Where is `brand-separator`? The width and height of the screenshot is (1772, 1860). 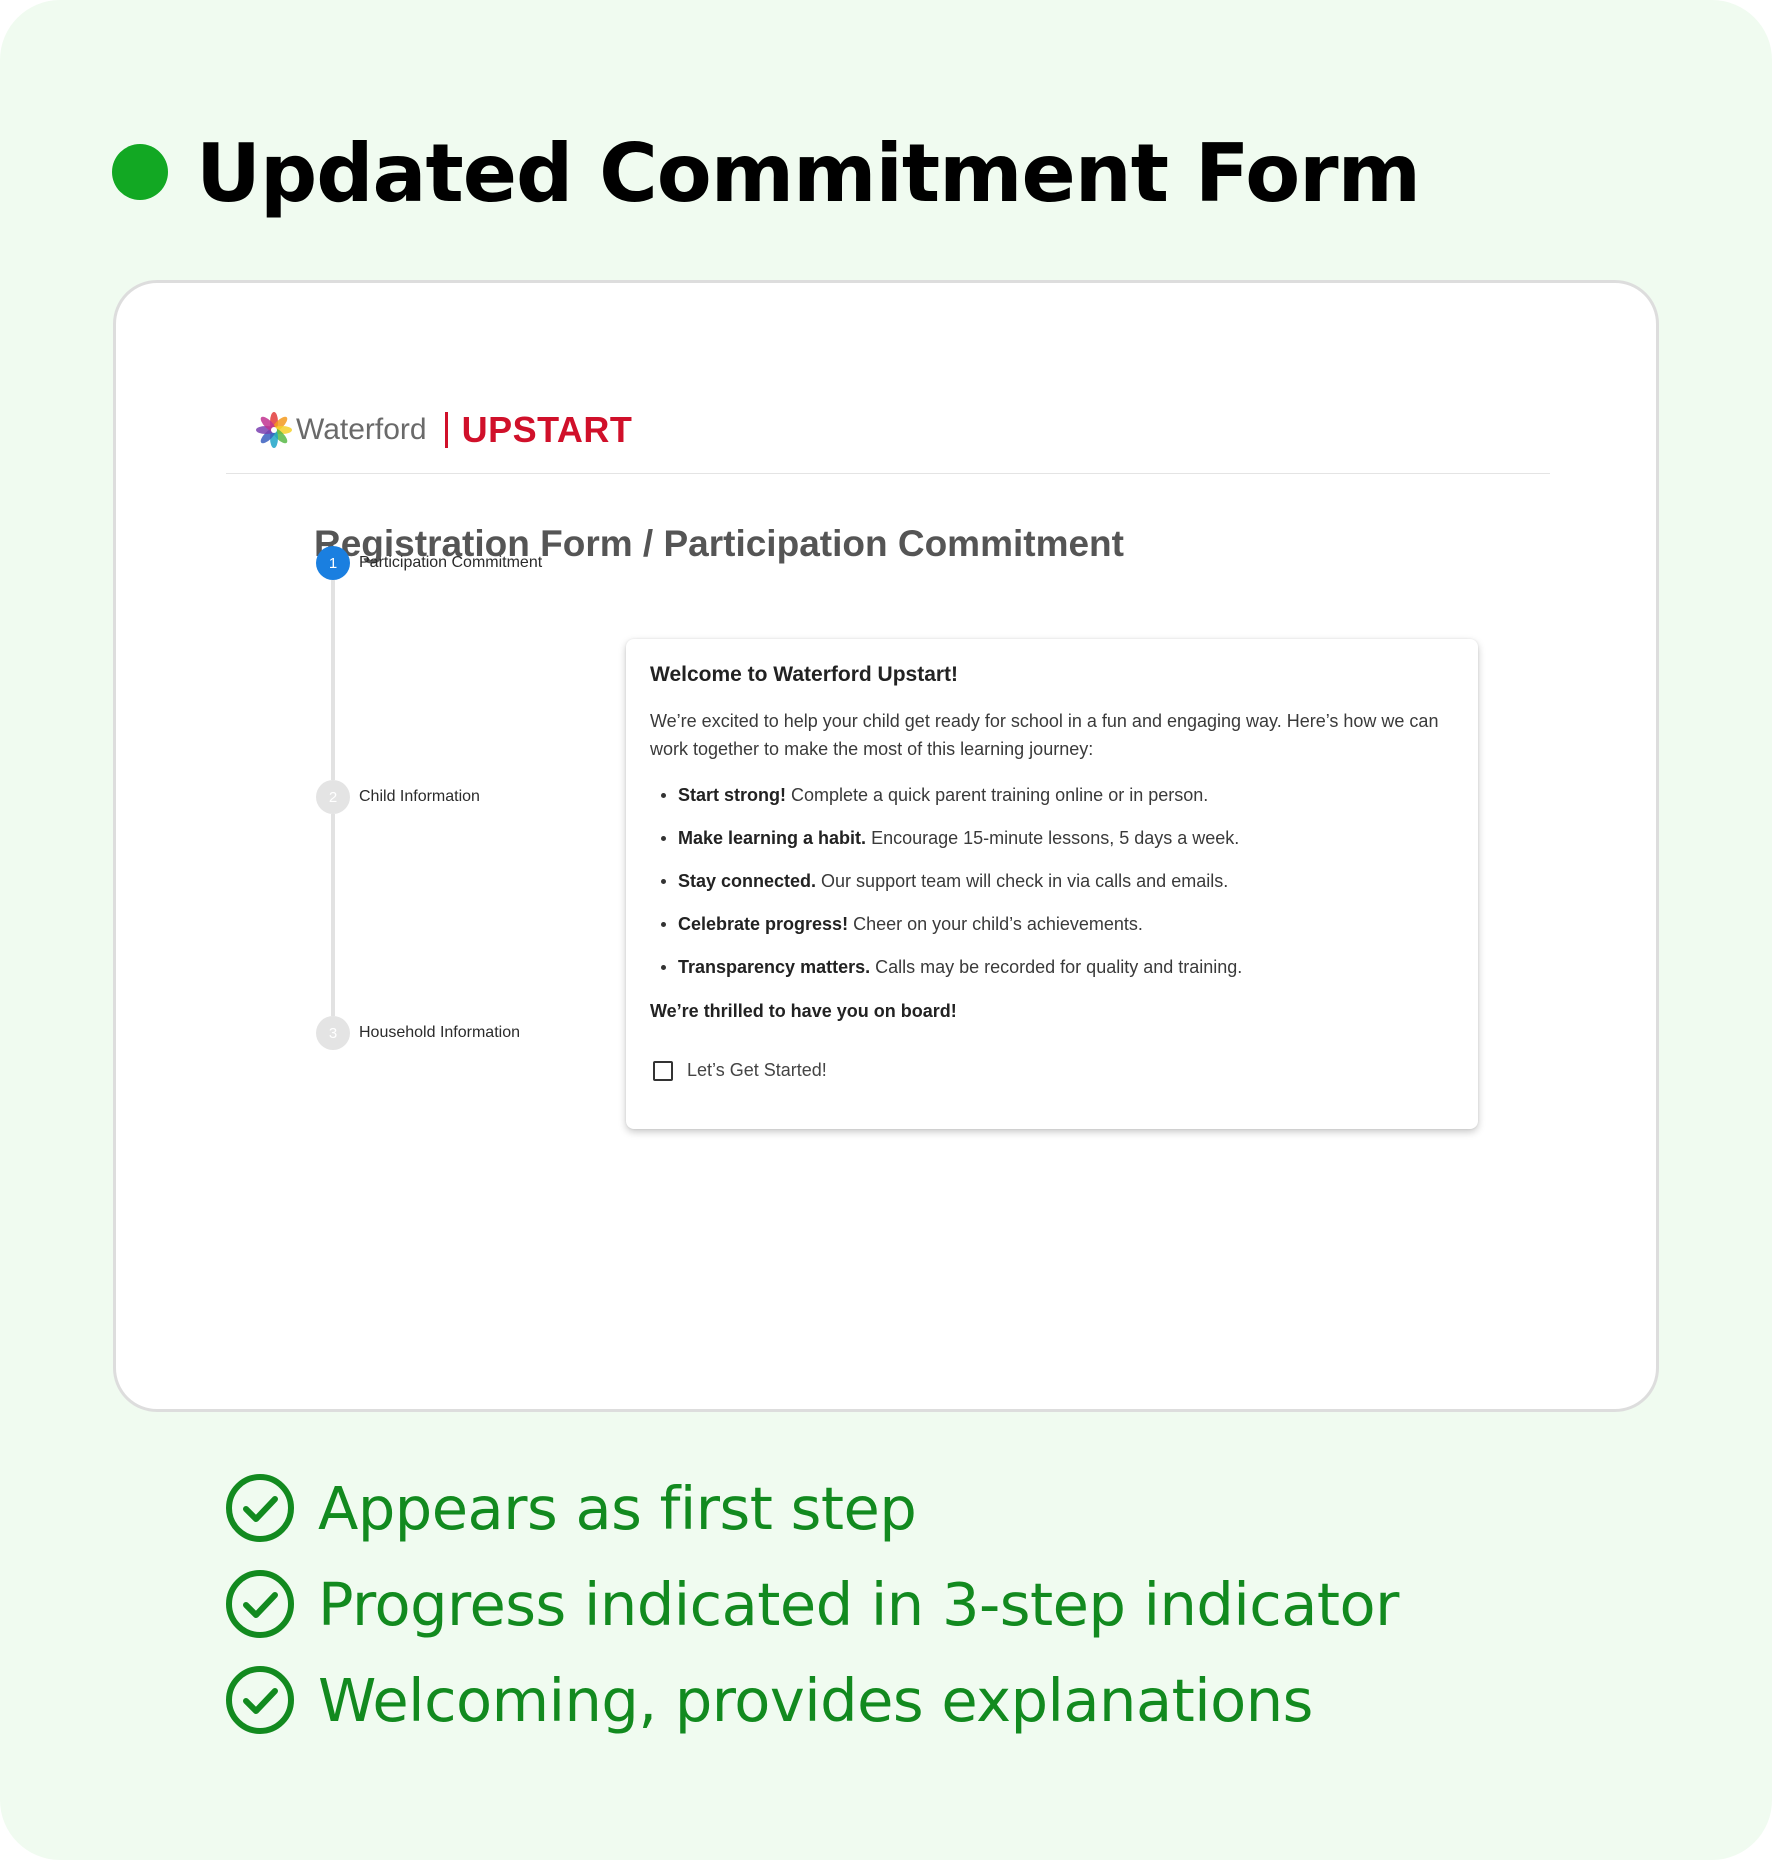 brand-separator is located at coordinates (446, 430).